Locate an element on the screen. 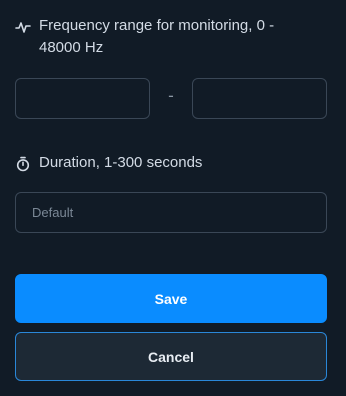 This screenshot has height=396, width=346. duration-label-row: Duration, 1-300 seconds is located at coordinates (160, 163).